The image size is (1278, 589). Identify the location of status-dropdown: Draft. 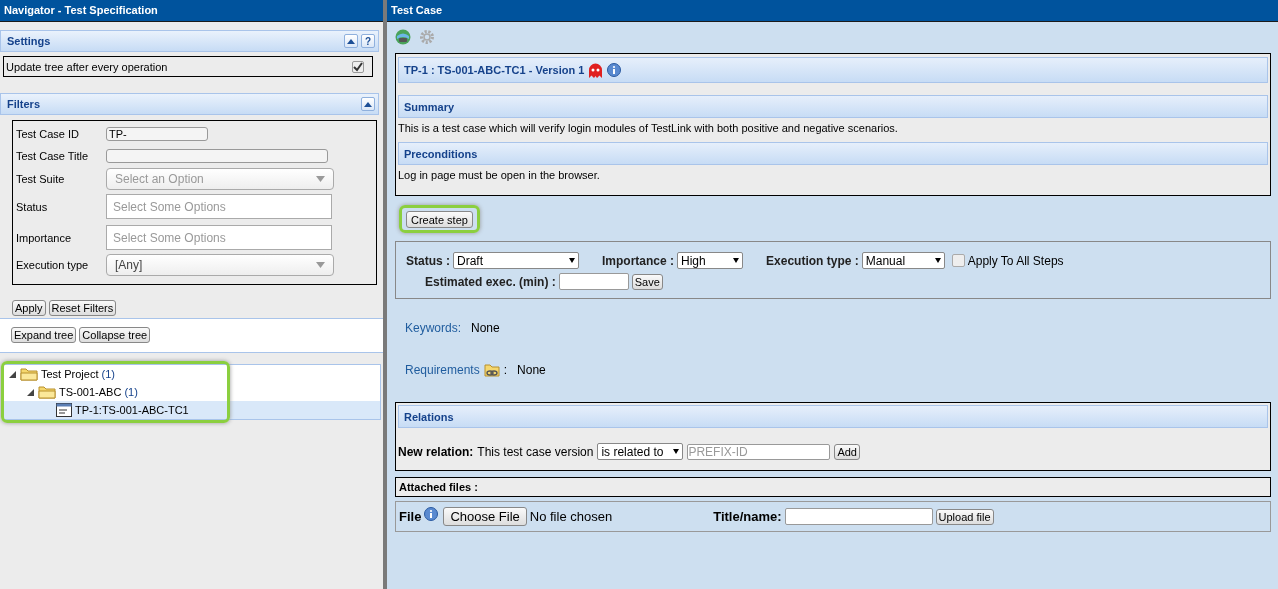
(516, 260).